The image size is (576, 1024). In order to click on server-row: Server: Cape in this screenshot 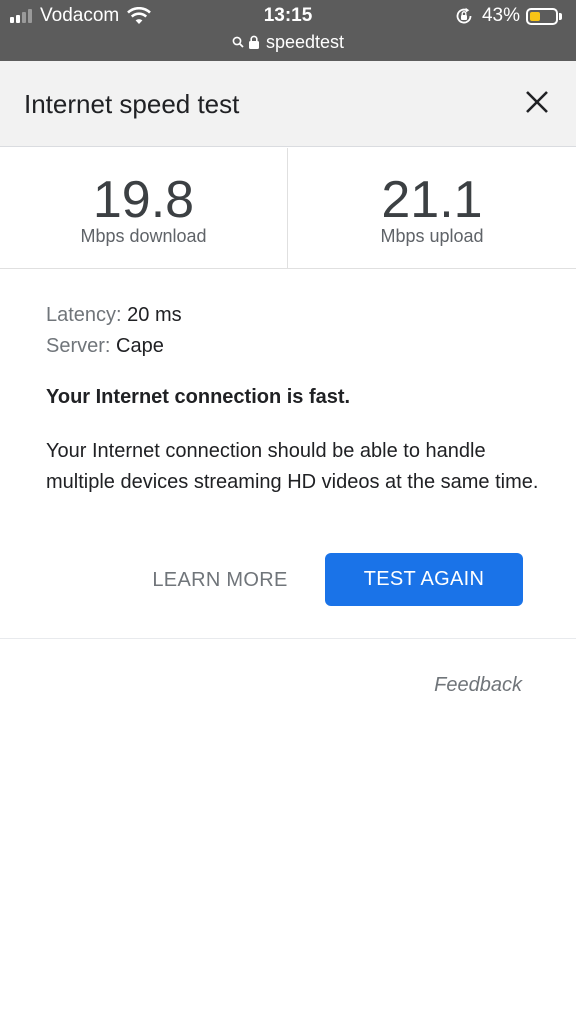, I will do `click(296, 346)`.